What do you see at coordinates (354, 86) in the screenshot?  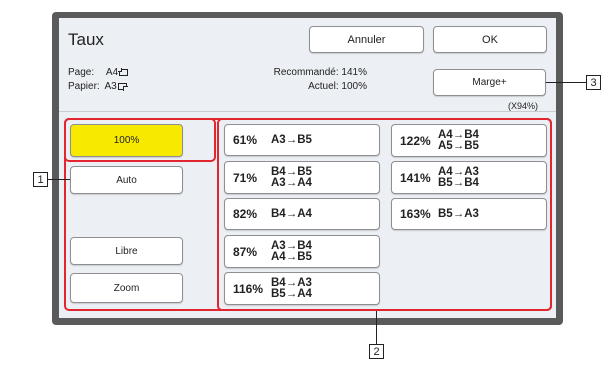 I see `current-value: 100%` at bounding box center [354, 86].